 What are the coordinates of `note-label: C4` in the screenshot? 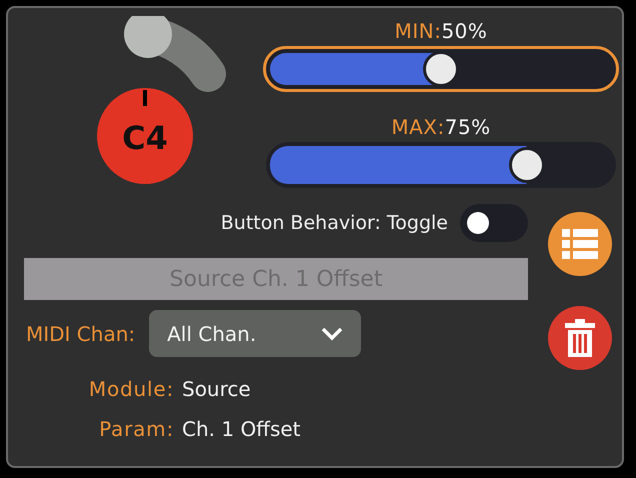 It's located at (145, 138).